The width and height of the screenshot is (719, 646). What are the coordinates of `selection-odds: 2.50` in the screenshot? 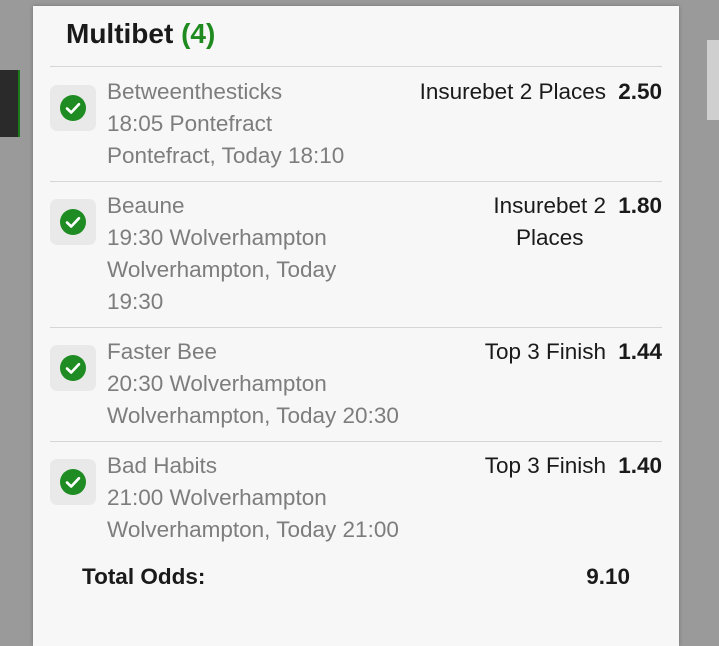 It's located at (640, 91).